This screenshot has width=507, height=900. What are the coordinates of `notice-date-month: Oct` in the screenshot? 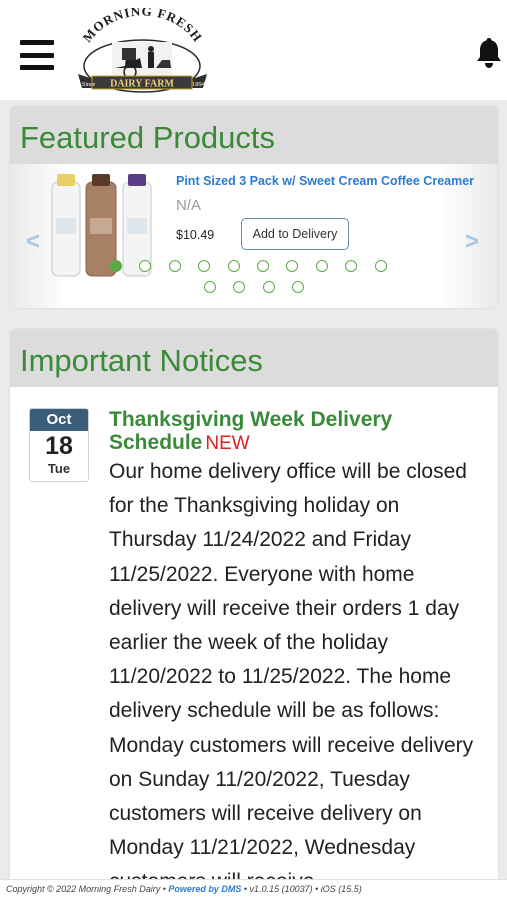 It's located at (59, 420).